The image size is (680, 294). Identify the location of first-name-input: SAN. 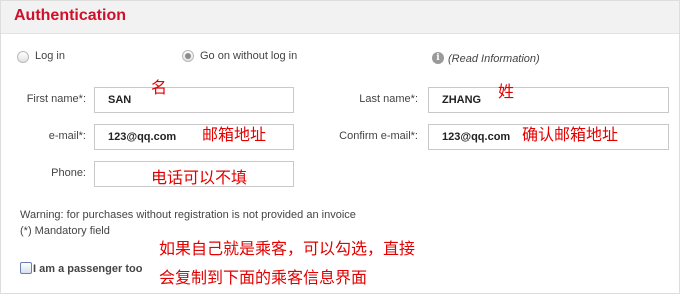
(194, 100).